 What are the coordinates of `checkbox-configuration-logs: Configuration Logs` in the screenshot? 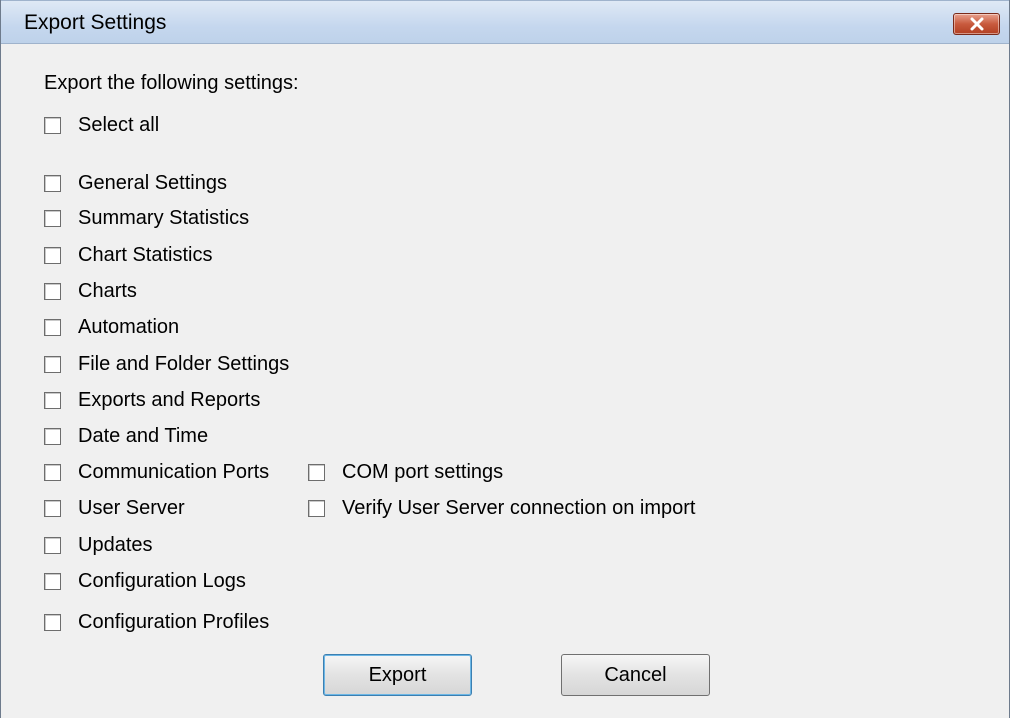 It's located at (145, 581).